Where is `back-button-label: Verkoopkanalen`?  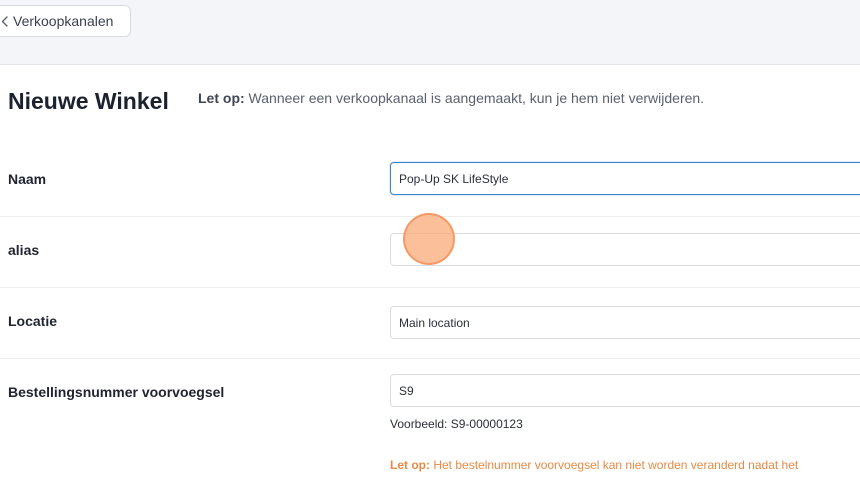
back-button-label: Verkoopkanalen is located at coordinates (63, 21).